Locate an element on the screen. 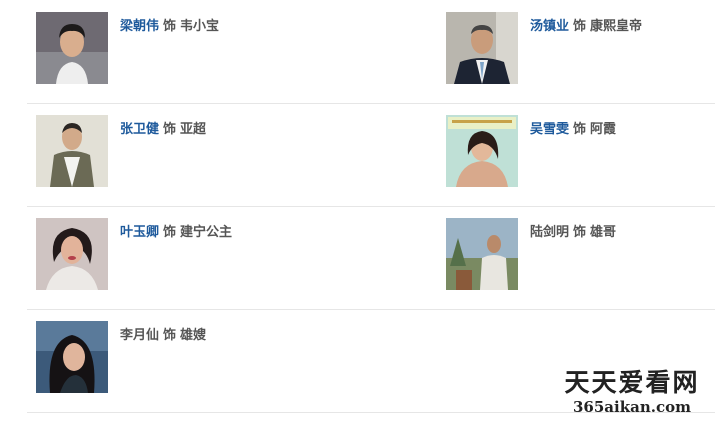 The height and width of the screenshot is (422, 715). cast-caption: 张卫健饰亚超 is located at coordinates (163, 127).